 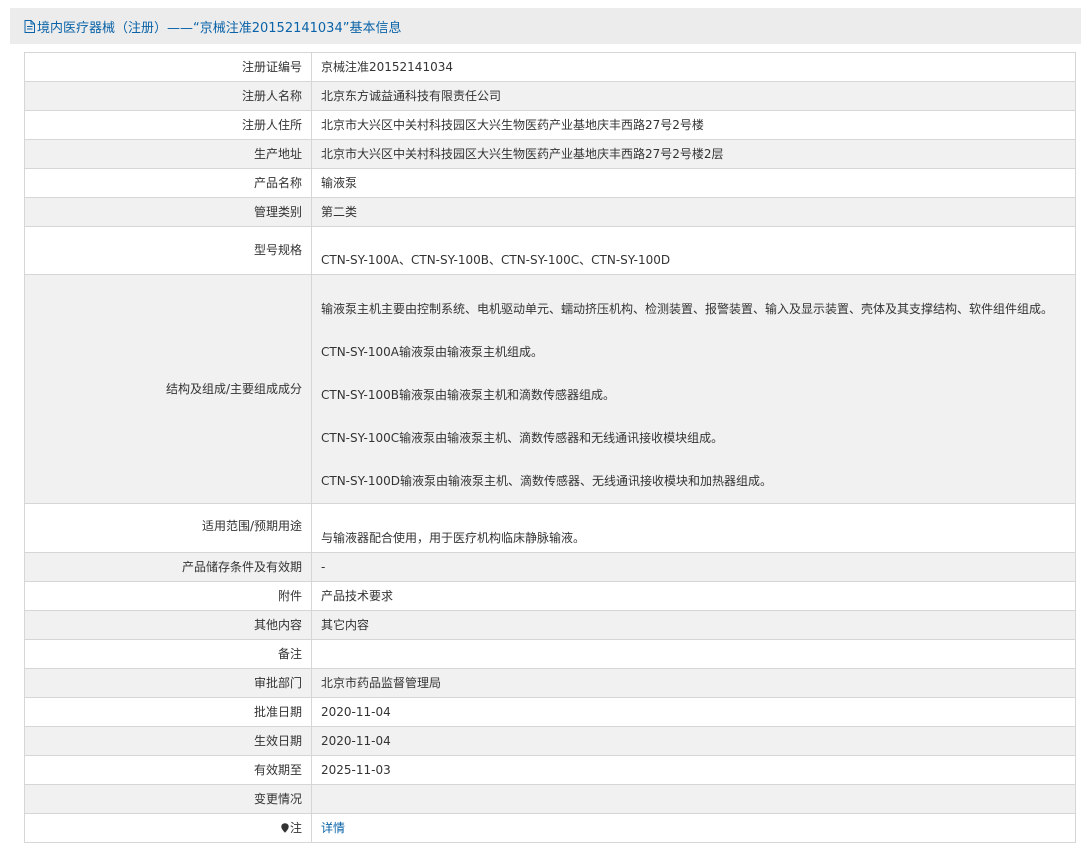 What do you see at coordinates (168, 183) in the screenshot?
I see `field-label: 产品名称` at bounding box center [168, 183].